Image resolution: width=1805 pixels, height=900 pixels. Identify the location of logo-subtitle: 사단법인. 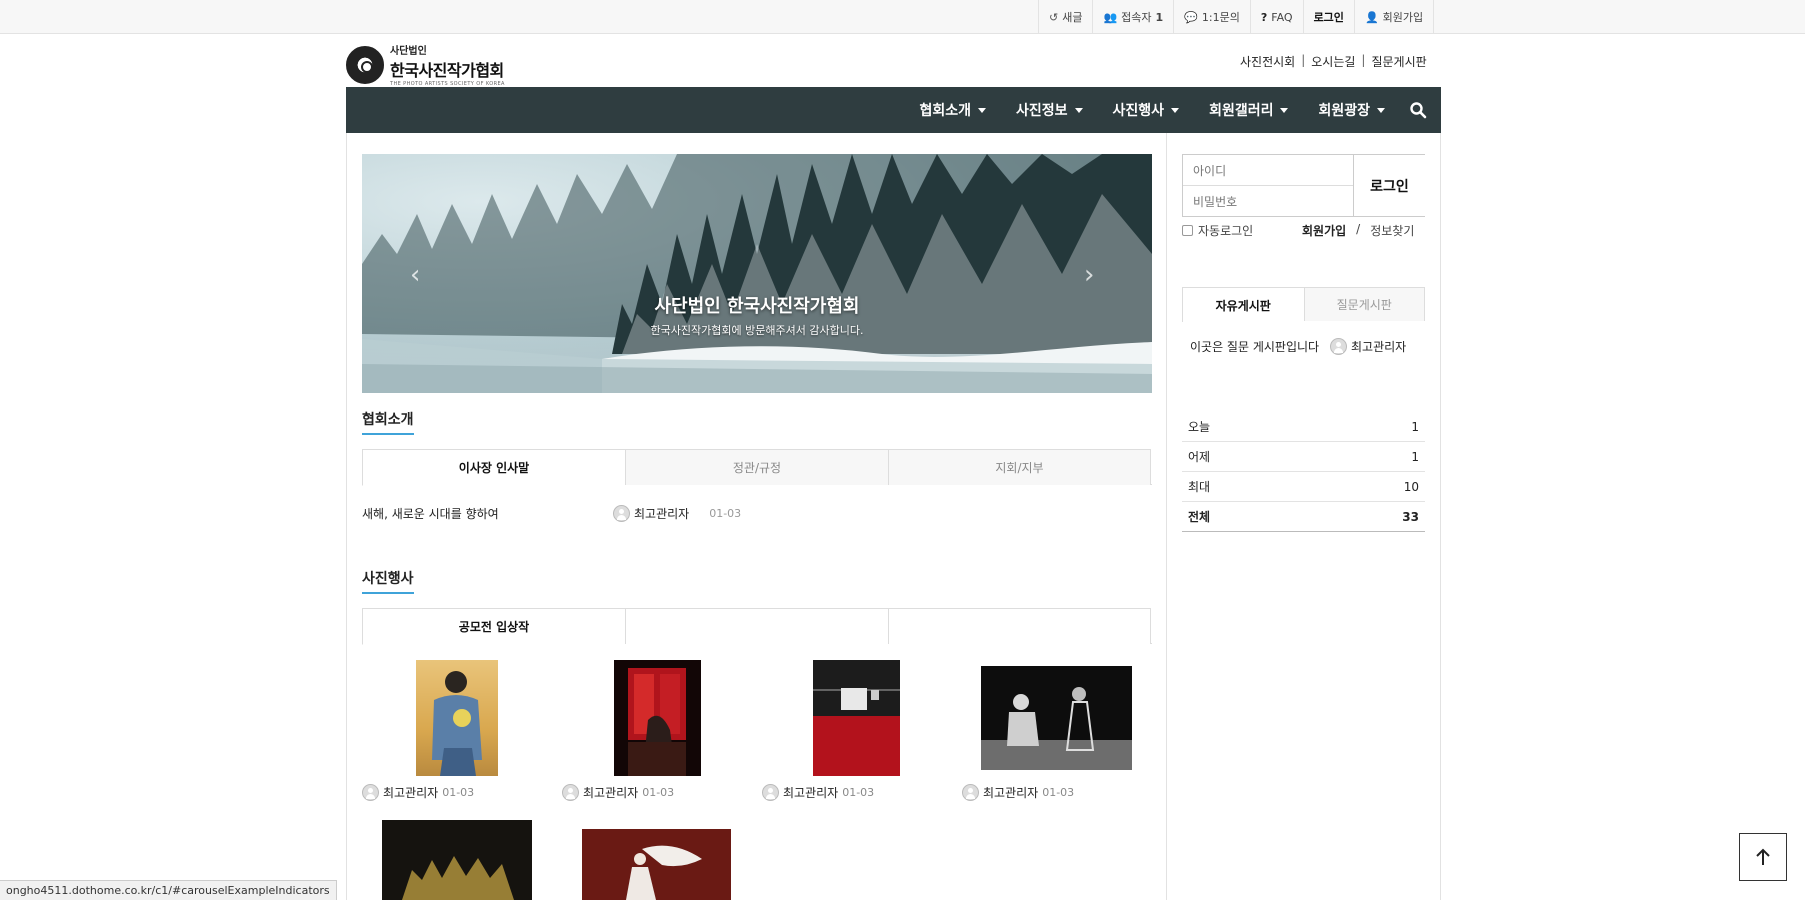
(408, 51).